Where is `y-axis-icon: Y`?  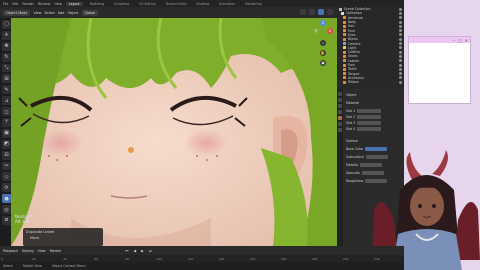 y-axis-icon: Y is located at coordinates (316, 31).